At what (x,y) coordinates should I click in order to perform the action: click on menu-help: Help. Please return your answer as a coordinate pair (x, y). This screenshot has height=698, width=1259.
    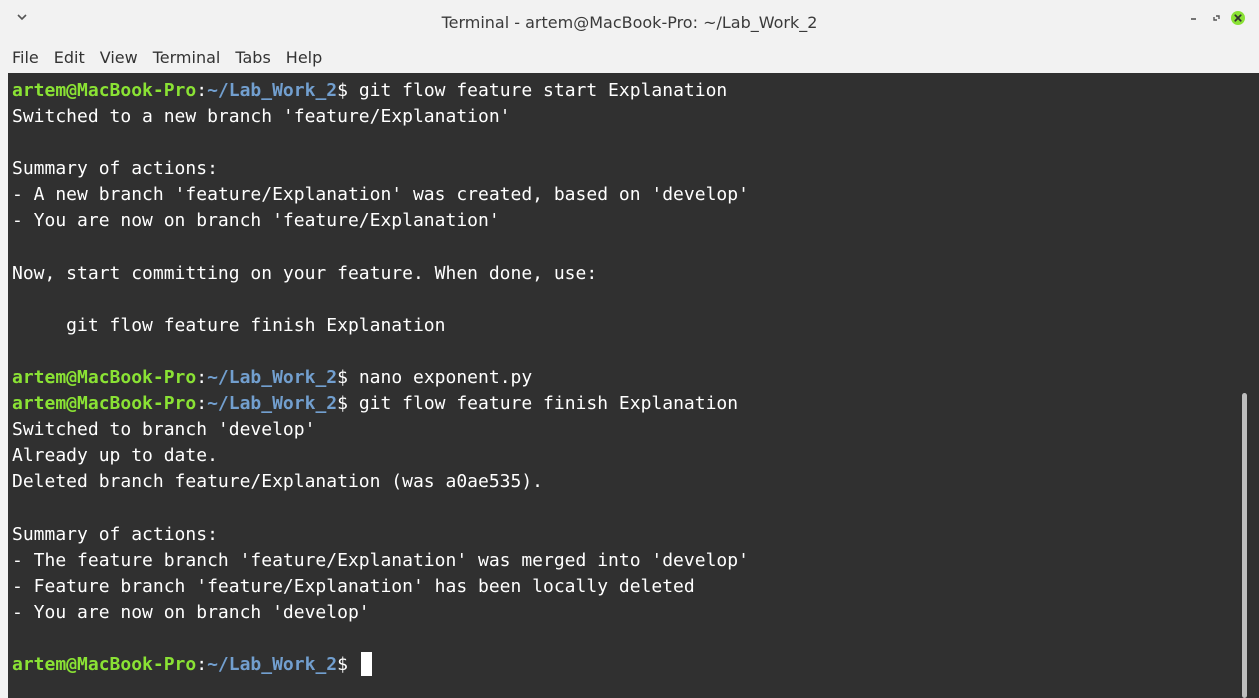
    Looking at the image, I should click on (303, 58).